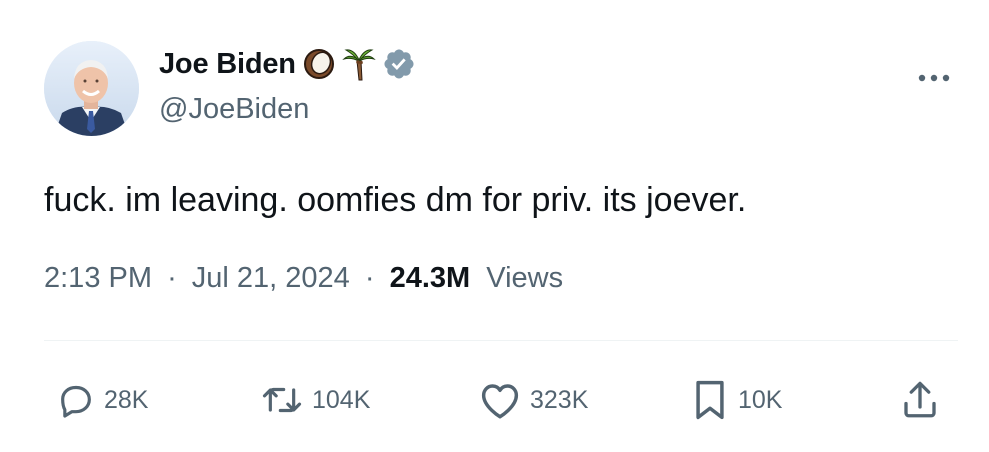  Describe the element at coordinates (501, 340) in the screenshot. I see `divider` at that location.